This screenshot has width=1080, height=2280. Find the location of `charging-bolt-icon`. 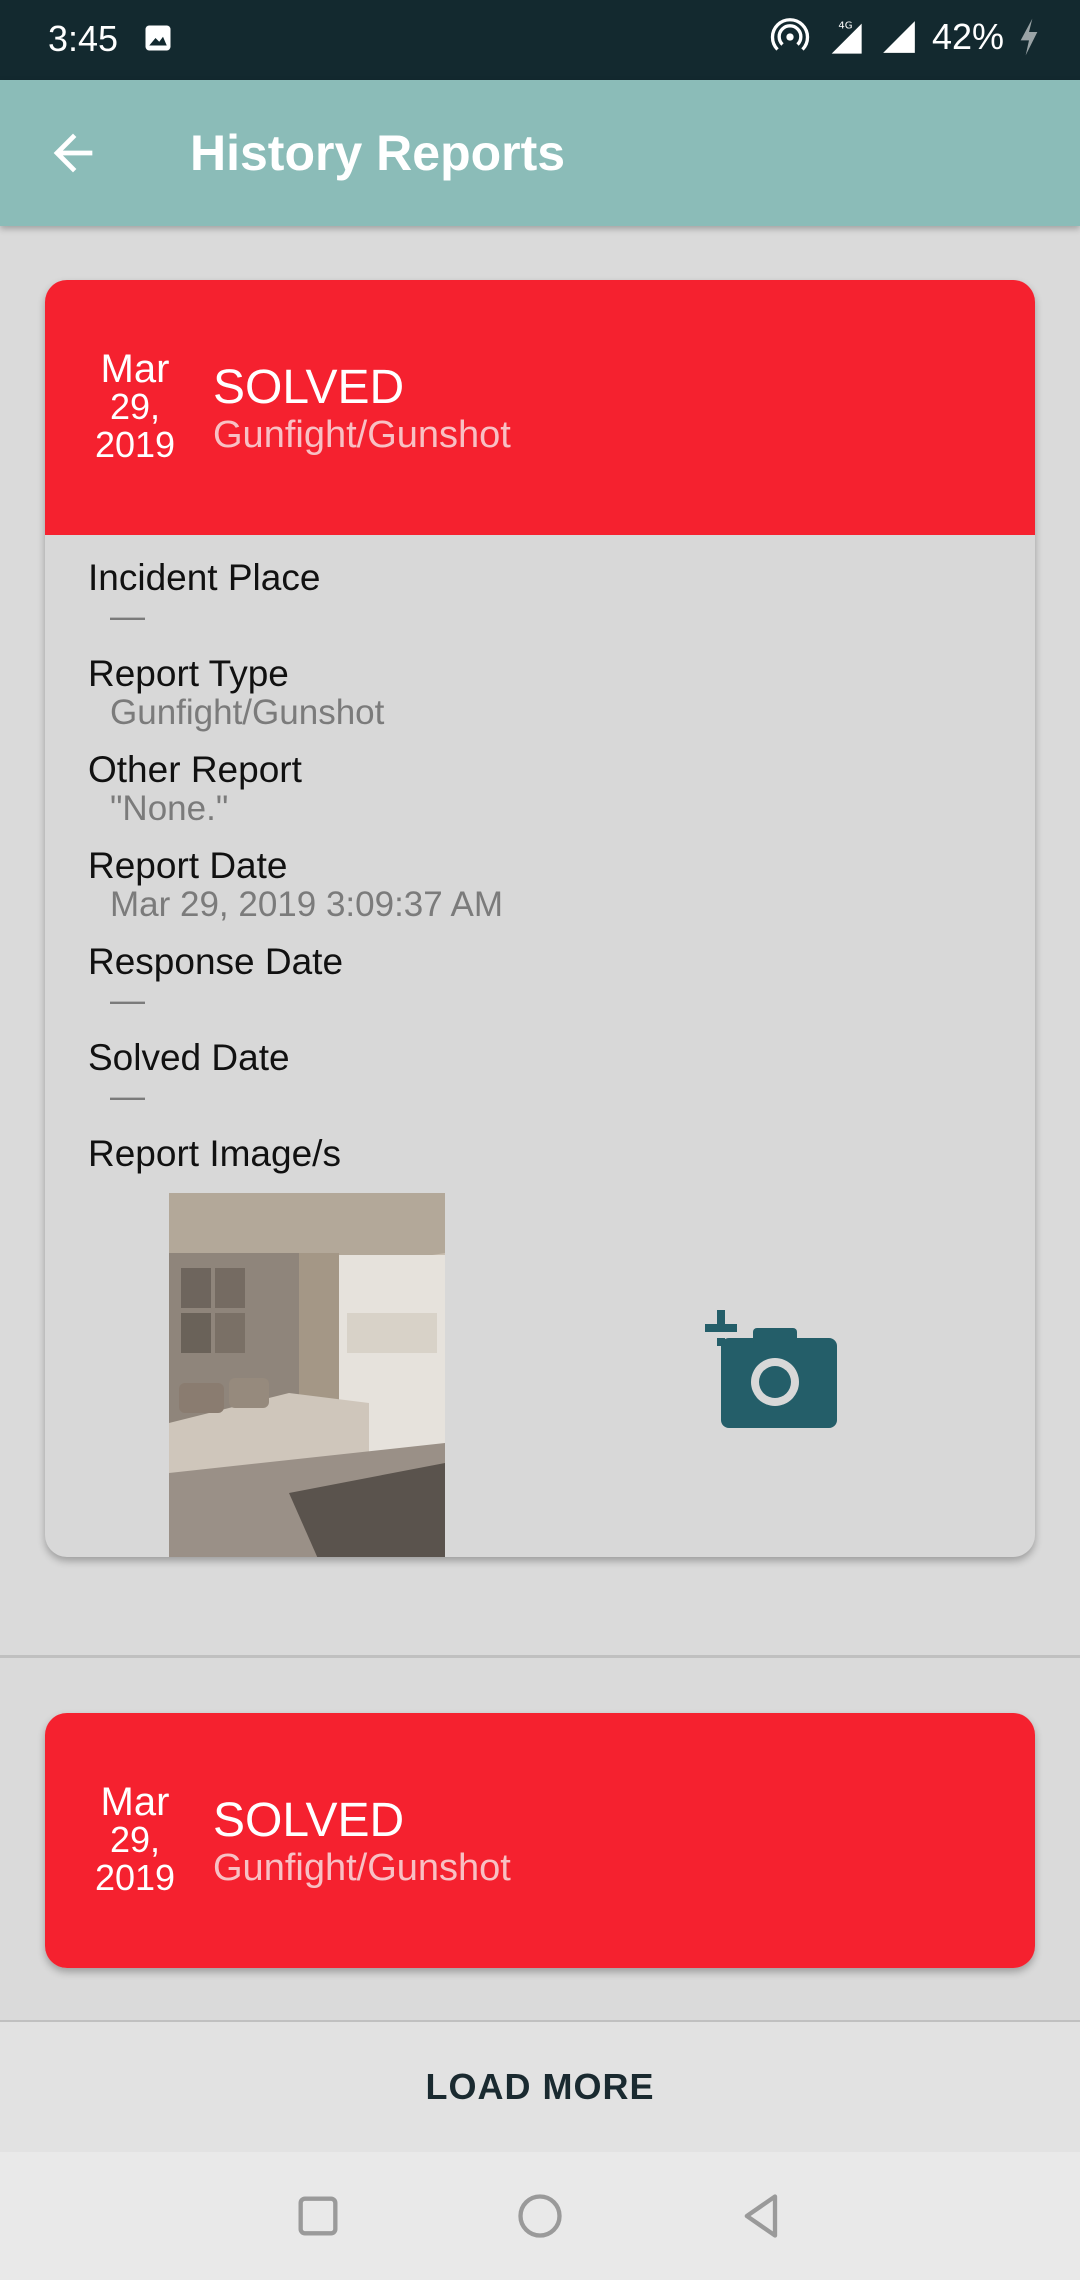

charging-bolt-icon is located at coordinates (1029, 37).